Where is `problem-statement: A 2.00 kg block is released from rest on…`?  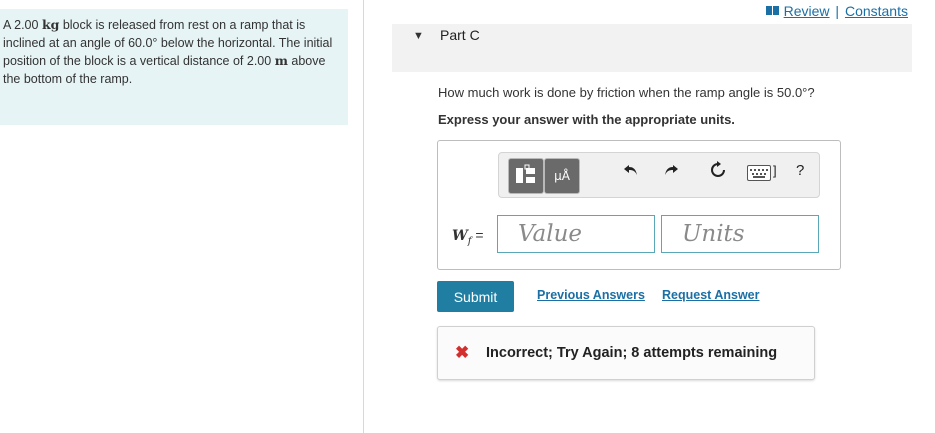 problem-statement: A 2.00 kg block is released from rest on… is located at coordinates (173, 52).